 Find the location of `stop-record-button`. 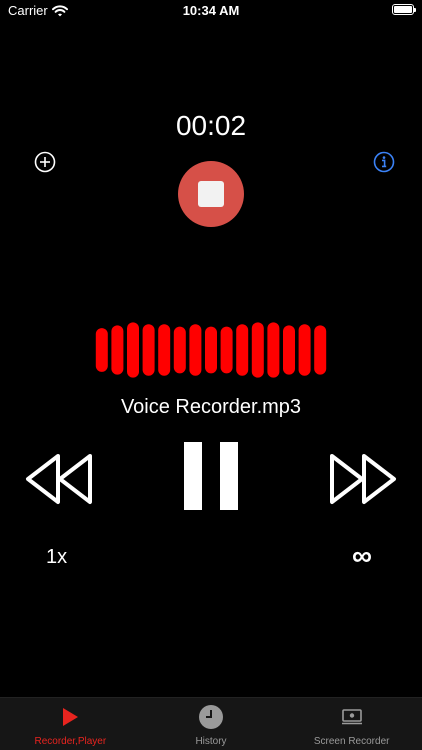

stop-record-button is located at coordinates (211, 194).